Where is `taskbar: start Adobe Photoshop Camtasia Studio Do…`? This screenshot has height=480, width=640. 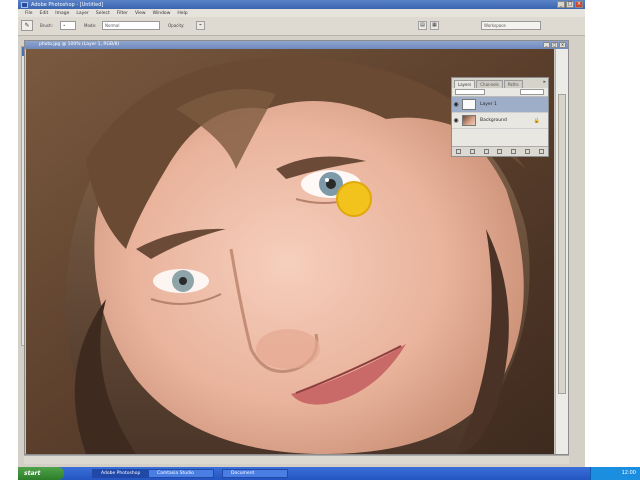 taskbar: start Adobe Photoshop Camtasia Studio Do… is located at coordinates (329, 473).